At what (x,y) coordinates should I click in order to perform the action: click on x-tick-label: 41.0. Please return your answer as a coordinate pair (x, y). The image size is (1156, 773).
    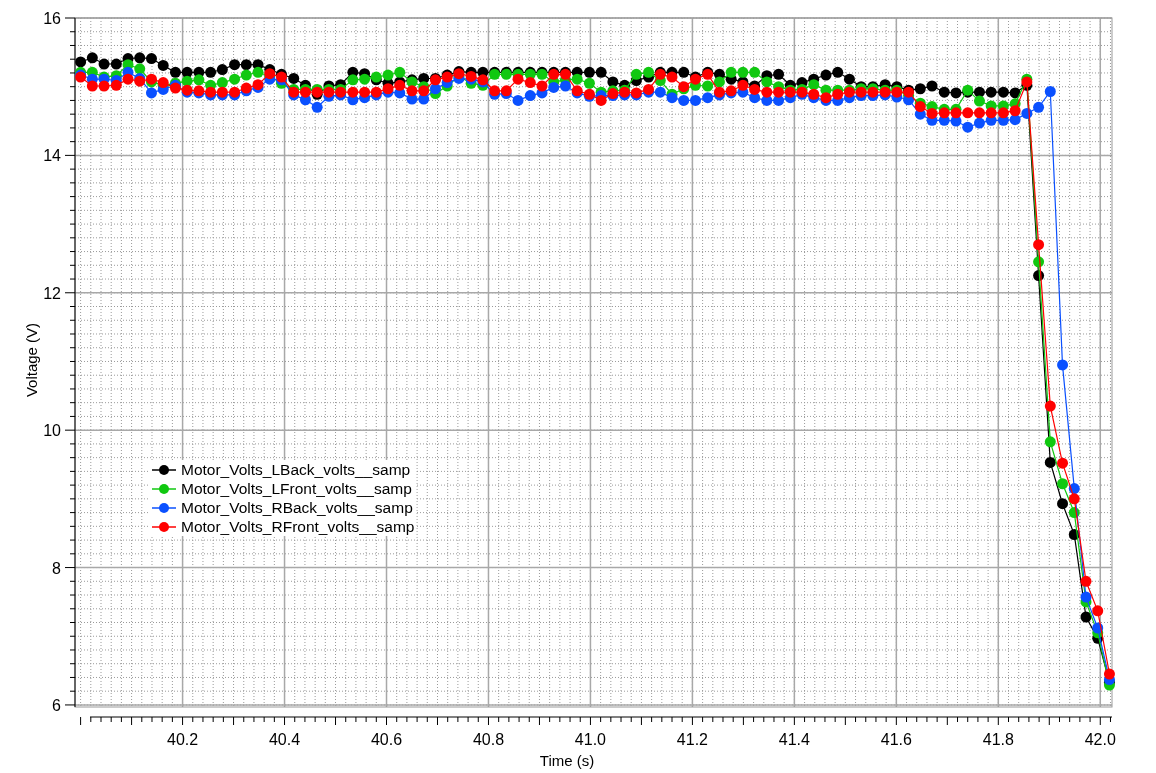
    Looking at the image, I should click on (590, 739).